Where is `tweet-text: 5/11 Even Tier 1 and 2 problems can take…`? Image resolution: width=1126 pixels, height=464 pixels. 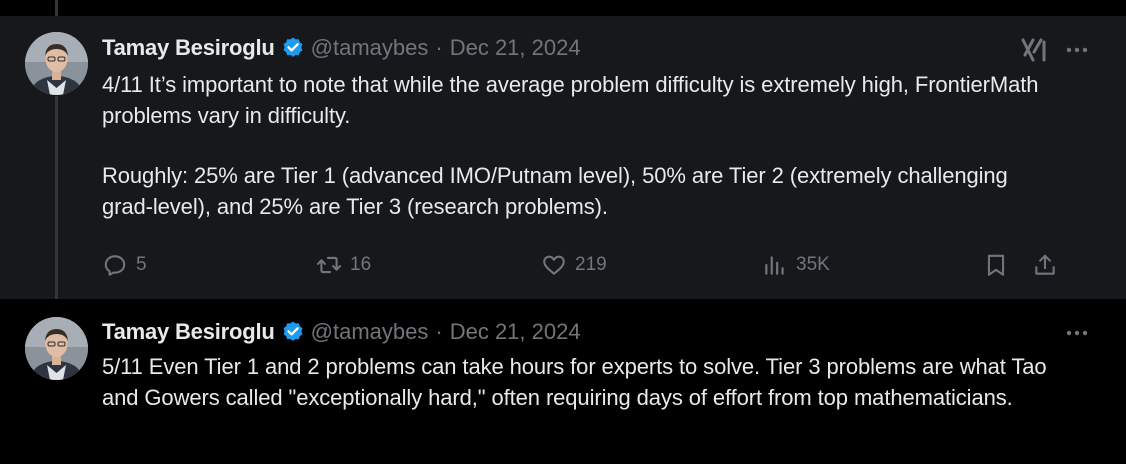
tweet-text: 5/11 Even Tier 1 and 2 problems can take… is located at coordinates (582, 382).